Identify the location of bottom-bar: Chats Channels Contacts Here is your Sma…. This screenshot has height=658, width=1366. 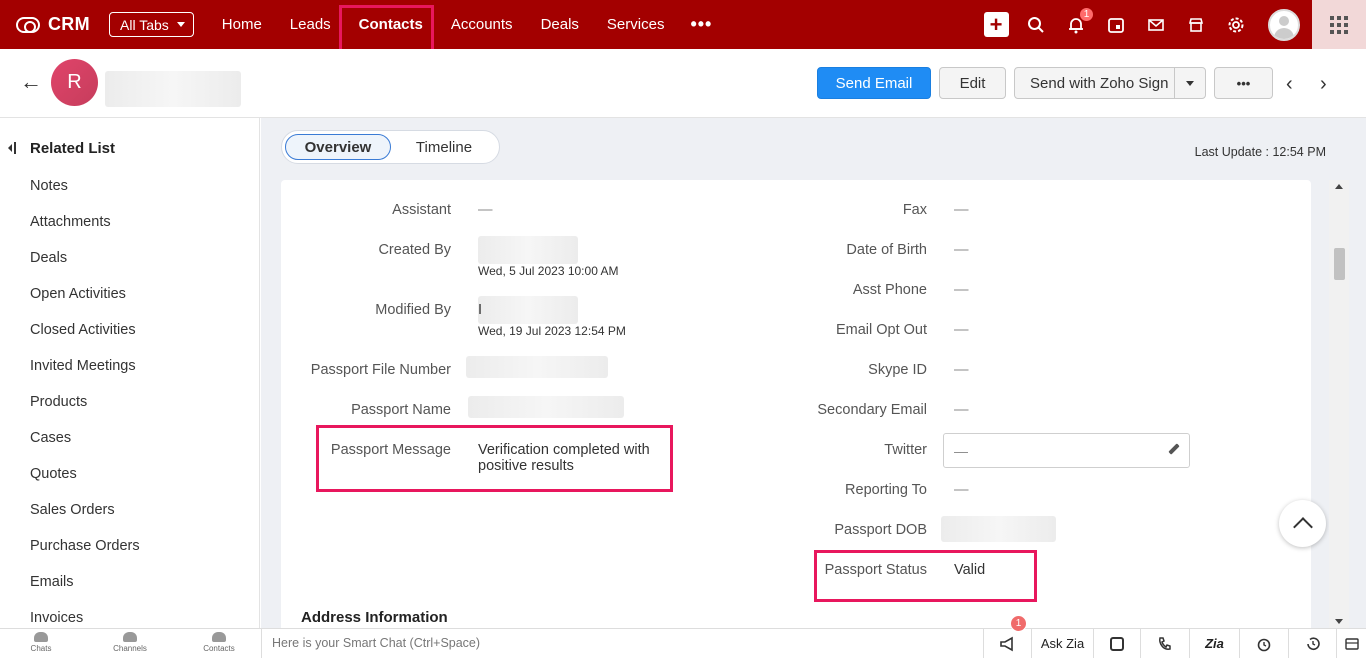
(683, 643).